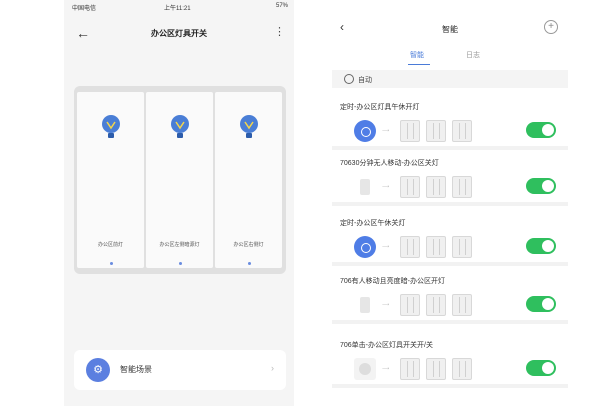  I want to click on automation-rule: 706有人移动且亮度暗-办公区开灯 ⟶, so click(450, 296).